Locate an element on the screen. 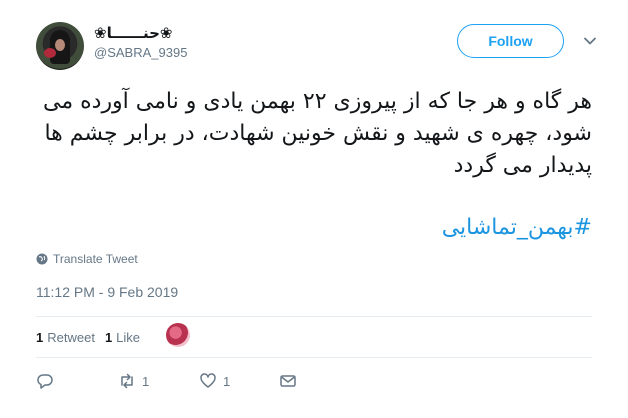 Image resolution: width=628 pixels, height=418 pixels. chevron-down-icon is located at coordinates (590, 41).